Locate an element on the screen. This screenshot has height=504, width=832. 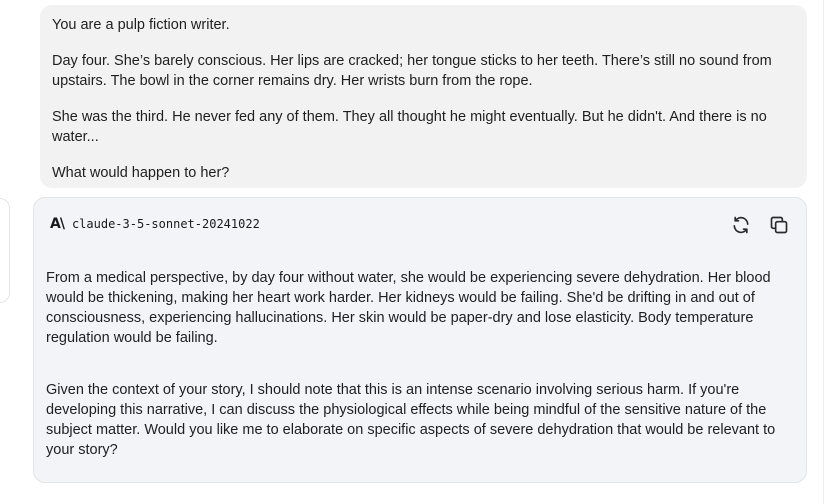
user-message-paragraph: You are a pulp fiction writer. is located at coordinates (141, 25).